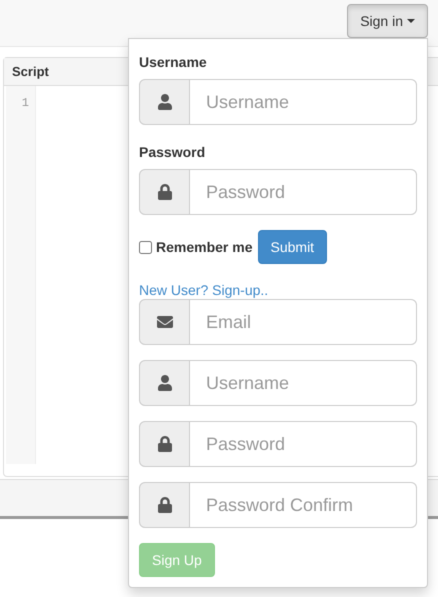 The image size is (438, 597). I want to click on input-field: Password Confirm, so click(303, 505).